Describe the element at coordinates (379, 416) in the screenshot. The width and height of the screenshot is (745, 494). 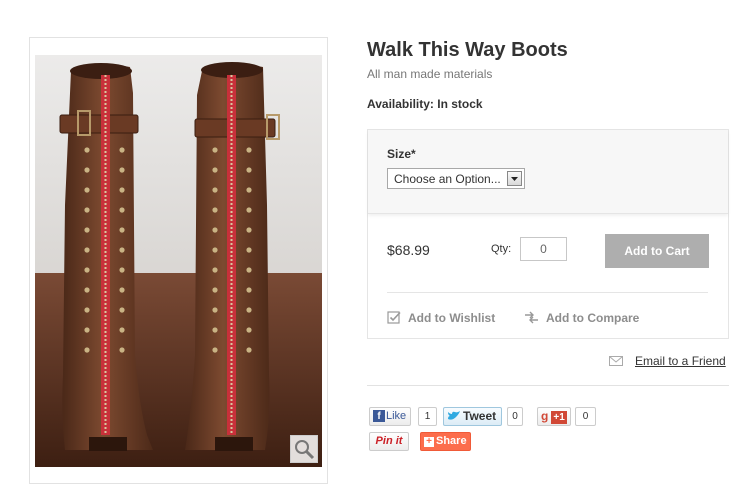
I see `facebook-icon: f` at that location.